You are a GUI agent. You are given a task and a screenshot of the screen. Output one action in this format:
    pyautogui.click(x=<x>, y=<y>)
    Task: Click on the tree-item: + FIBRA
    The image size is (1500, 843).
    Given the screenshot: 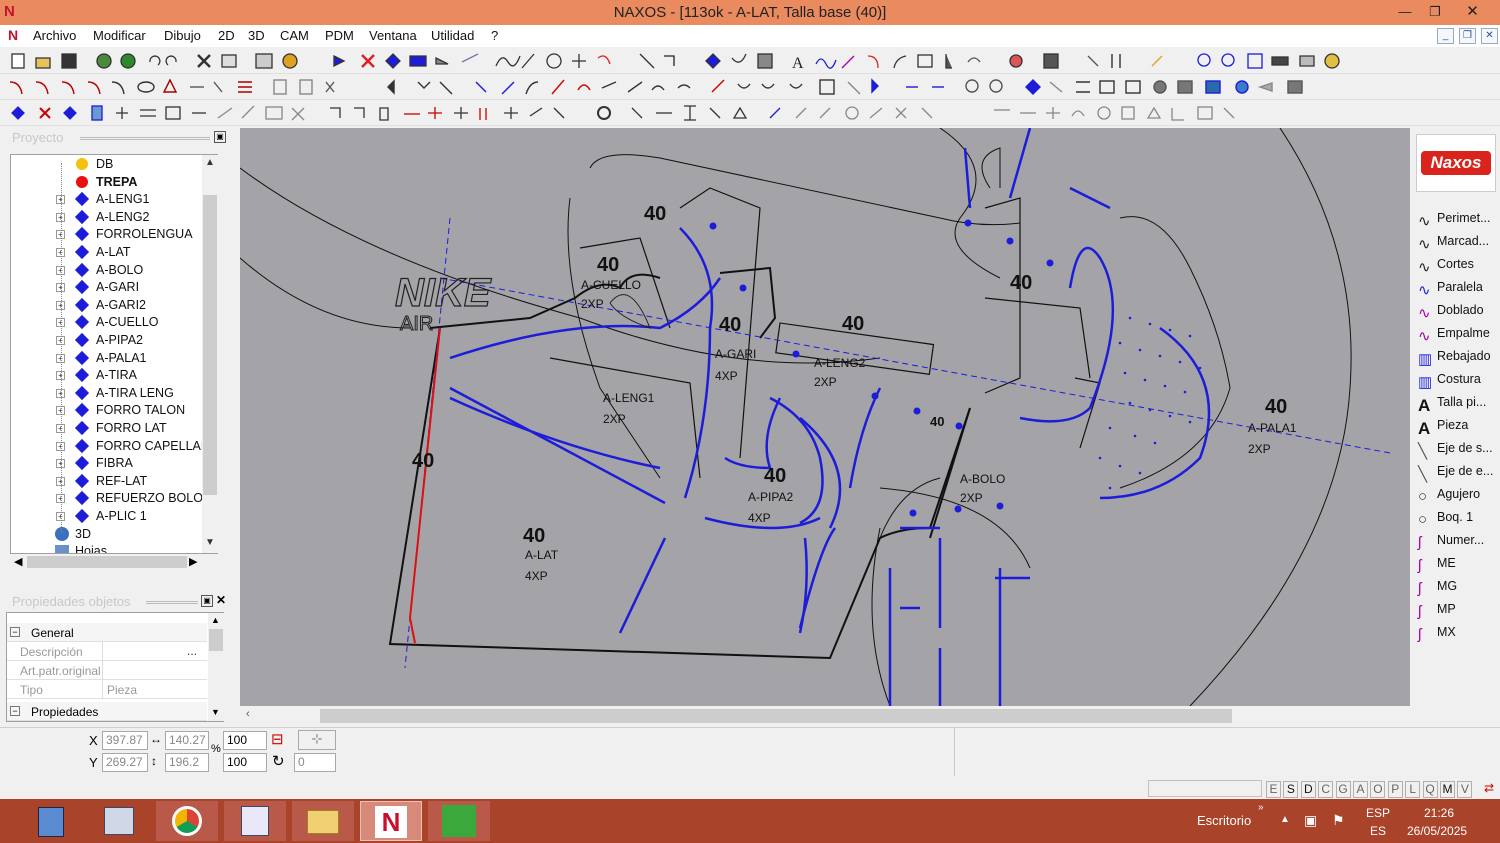 What is the action you would take?
    pyautogui.click(x=111, y=463)
    